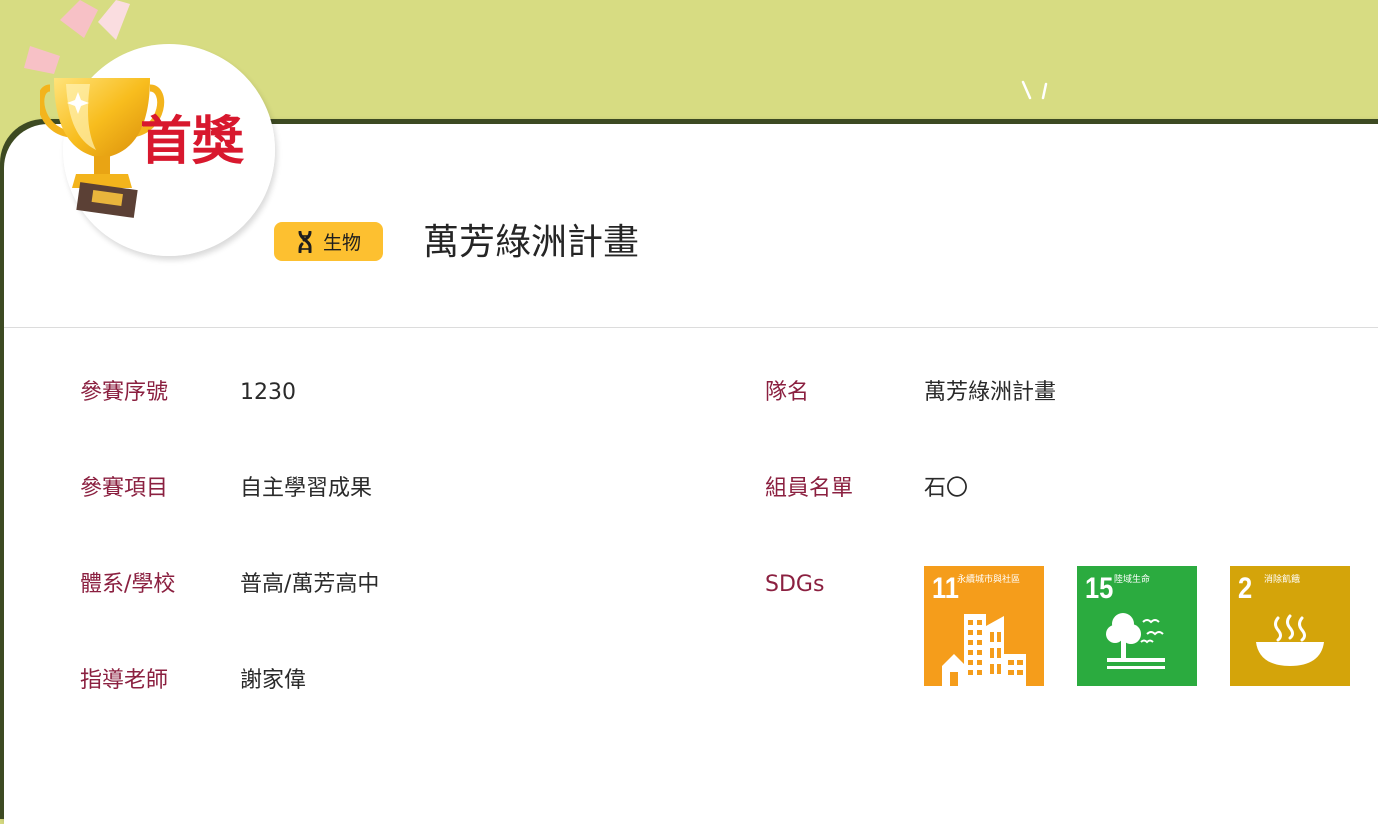 The width and height of the screenshot is (1378, 824). Describe the element at coordinates (306, 488) in the screenshot. I see `item-value: 自主學習成果` at that location.